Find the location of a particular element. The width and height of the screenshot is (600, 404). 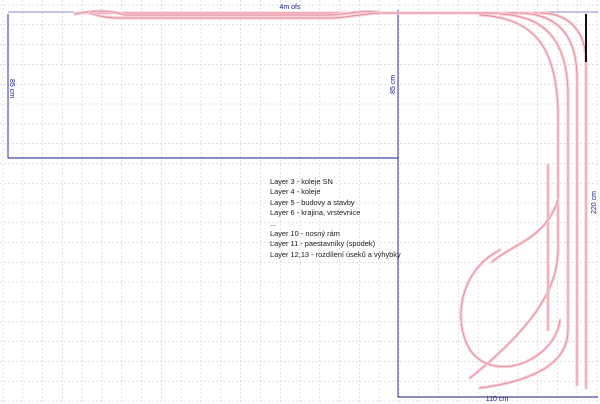

legend-item: Layer 11 - paestavníky (spodek) is located at coordinates (323, 244).